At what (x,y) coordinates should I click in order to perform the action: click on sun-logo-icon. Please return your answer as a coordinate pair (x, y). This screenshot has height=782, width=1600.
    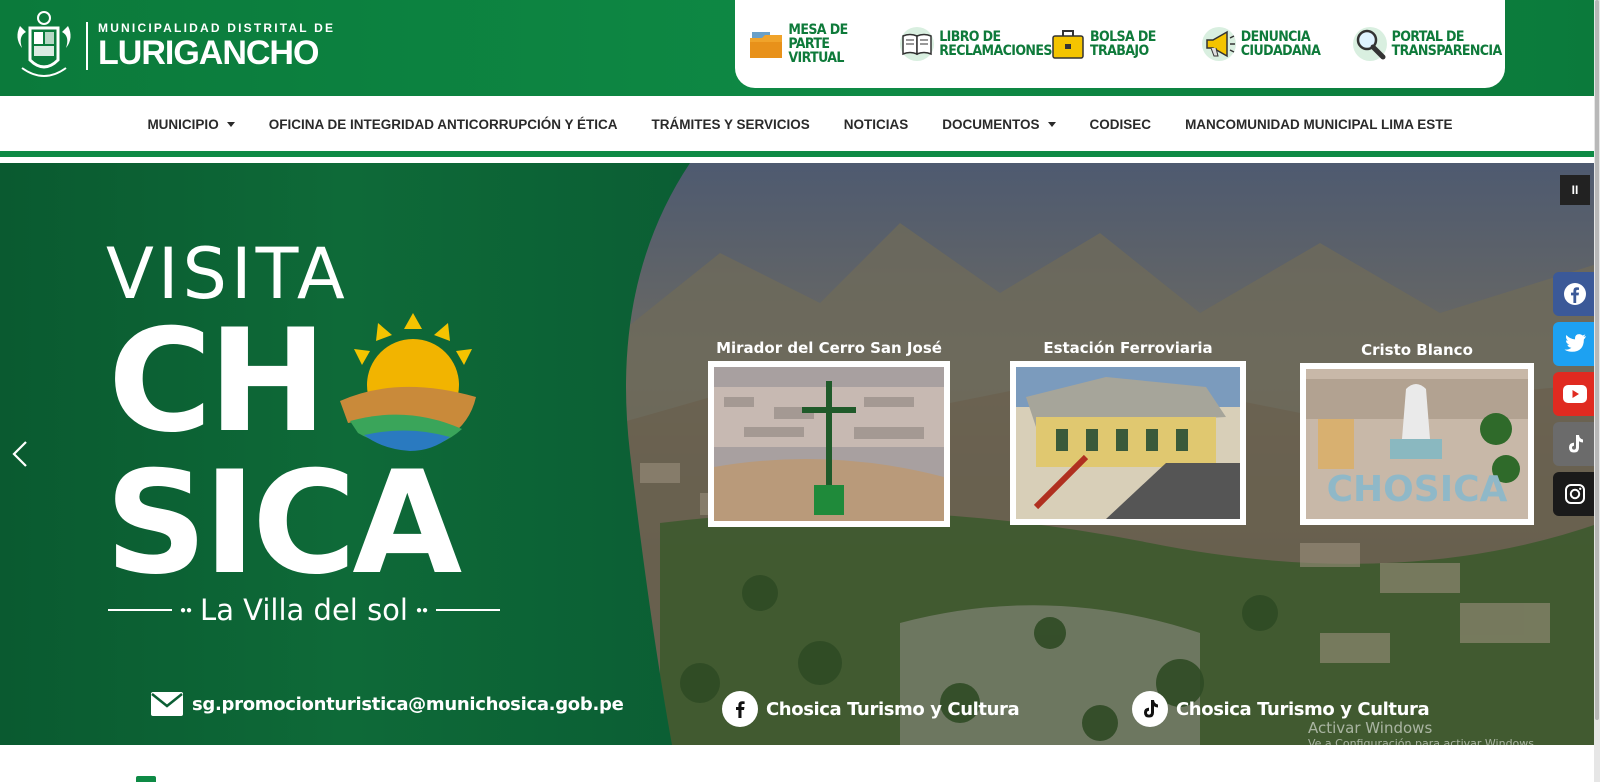
    Looking at the image, I should click on (408, 382).